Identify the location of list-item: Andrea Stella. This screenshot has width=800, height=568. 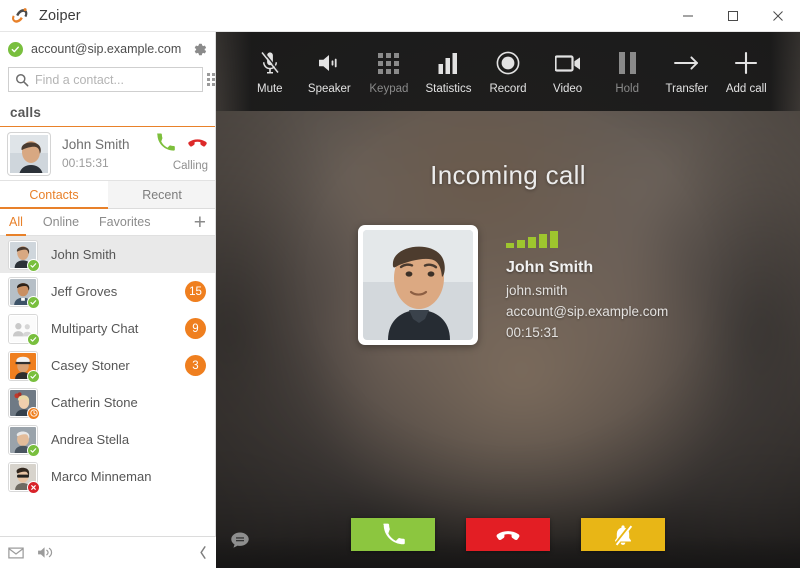
(108, 439).